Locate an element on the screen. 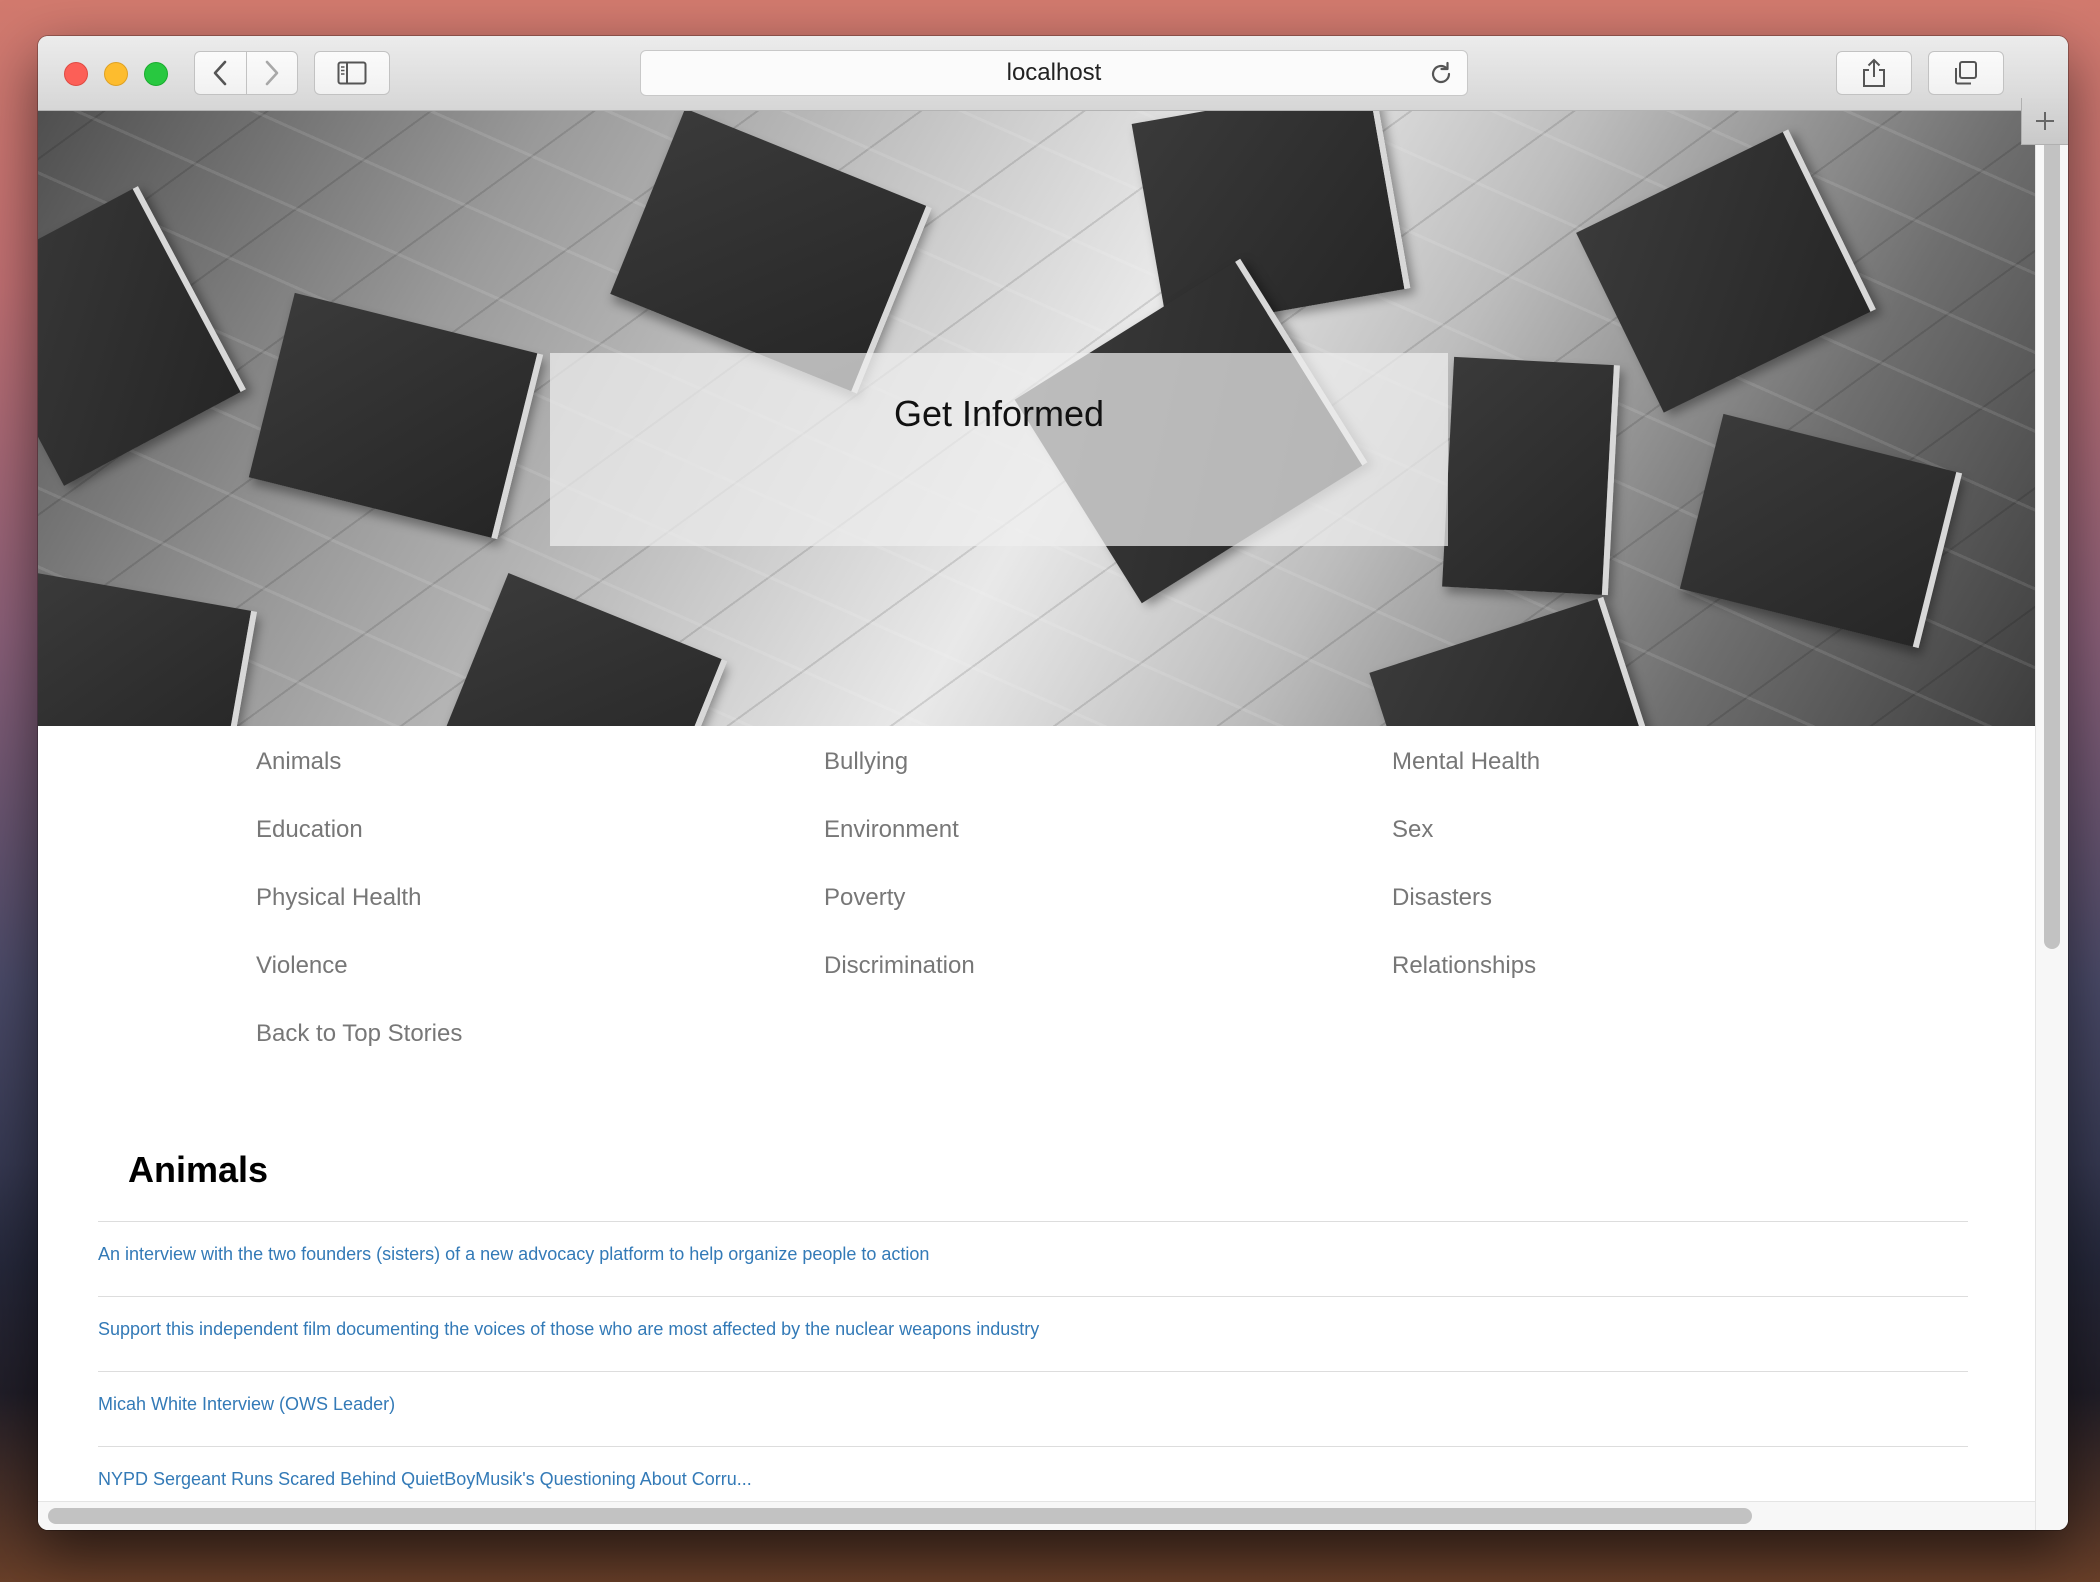  back-to-top-stories-link: Back to Top Stories is located at coordinates (359, 1034).